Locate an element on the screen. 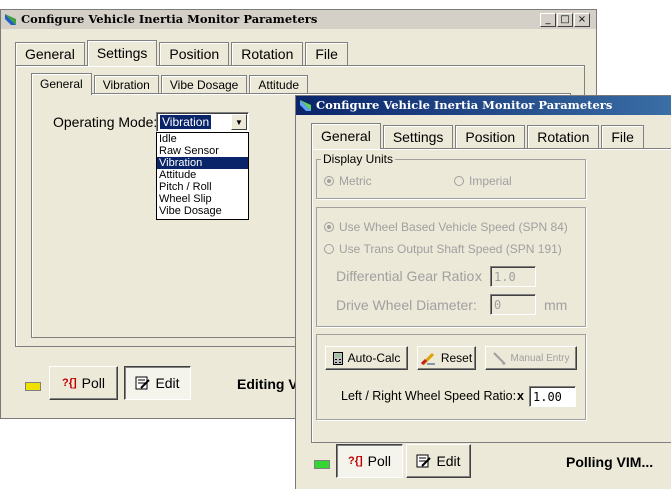  operating-mode-select: Vibration ▼ is located at coordinates (202, 122).